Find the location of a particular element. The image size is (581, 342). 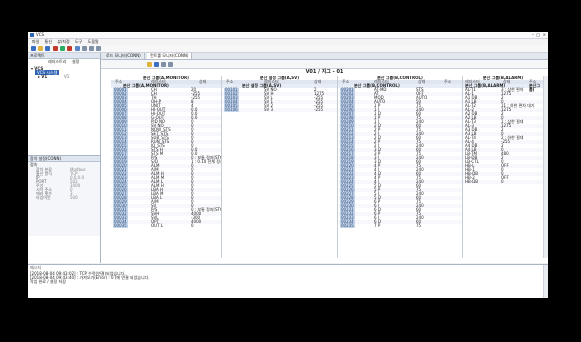

row-register: OUT L is located at coordinates (157, 225).